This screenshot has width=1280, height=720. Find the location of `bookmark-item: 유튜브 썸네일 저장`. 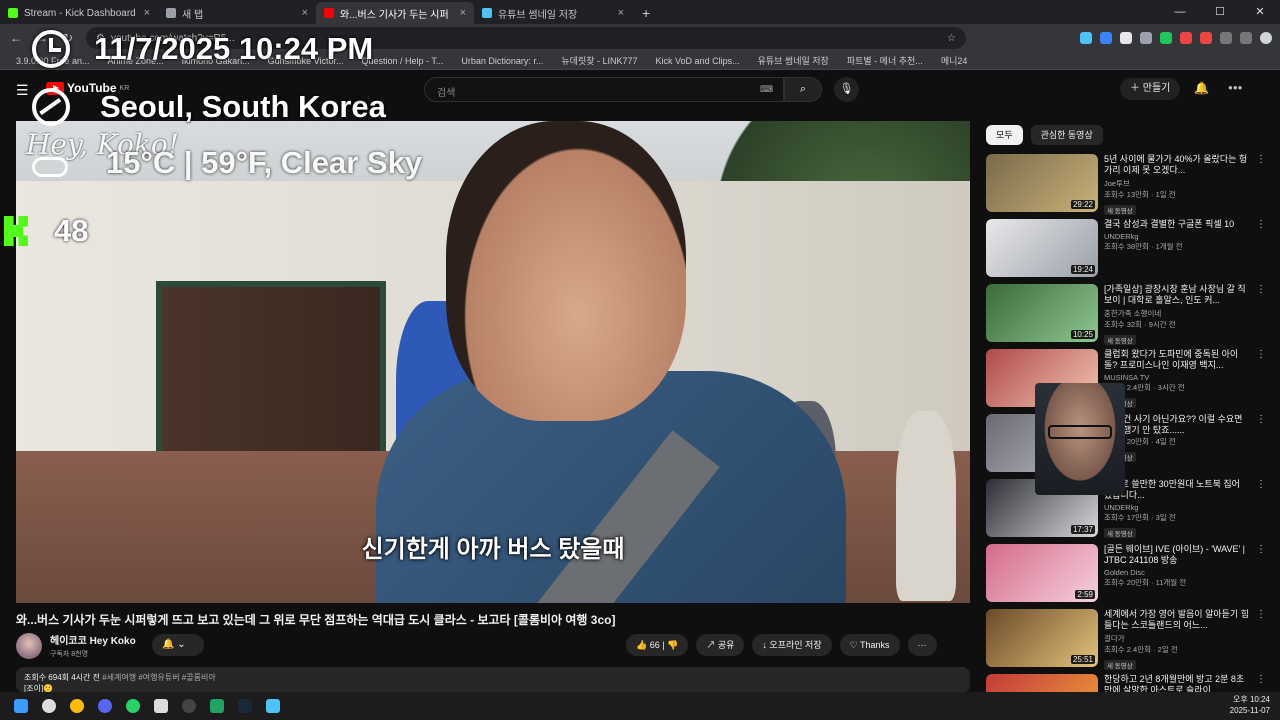

bookmark-item: 유튜브 썸네일 저장 is located at coordinates (793, 60).